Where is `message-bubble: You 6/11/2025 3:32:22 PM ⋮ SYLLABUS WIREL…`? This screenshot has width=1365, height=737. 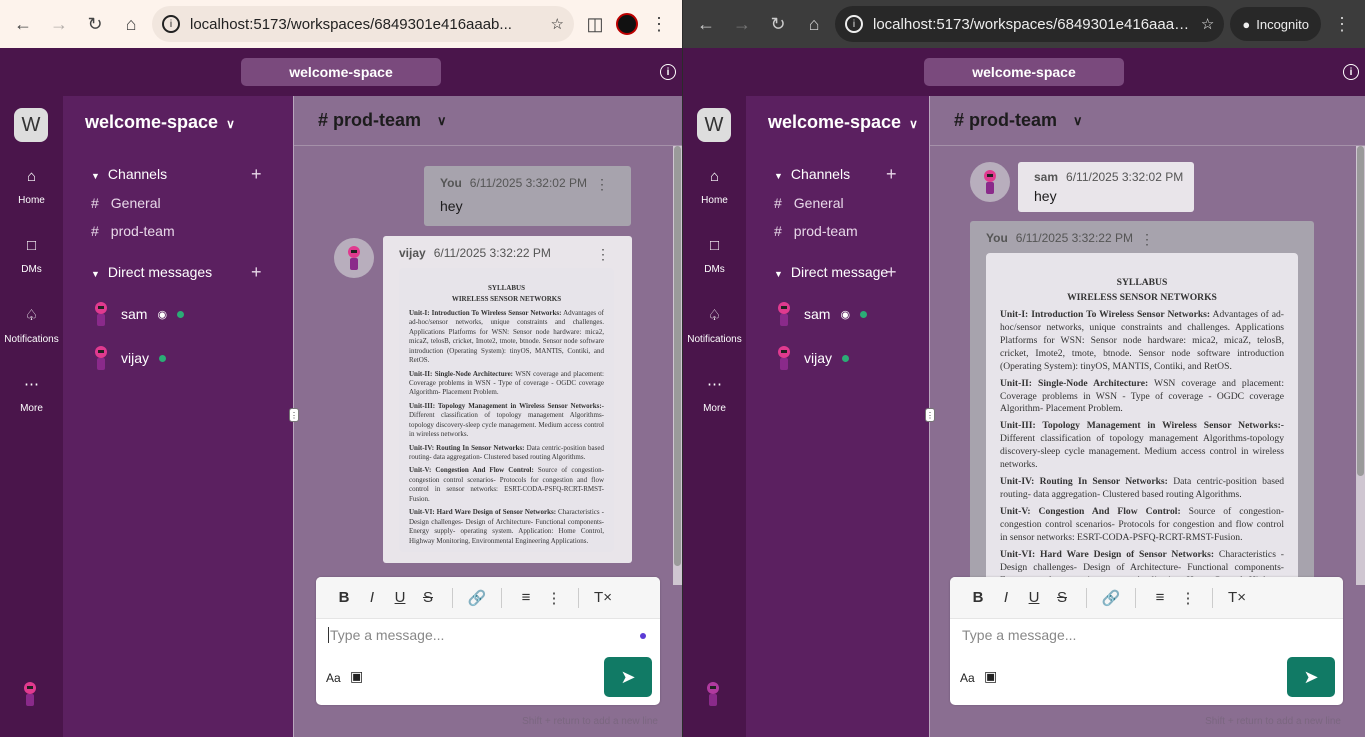
message-bubble: You 6/11/2025 3:32:22 PM ⋮ SYLLABUS WIREL… is located at coordinates (1142, 403).